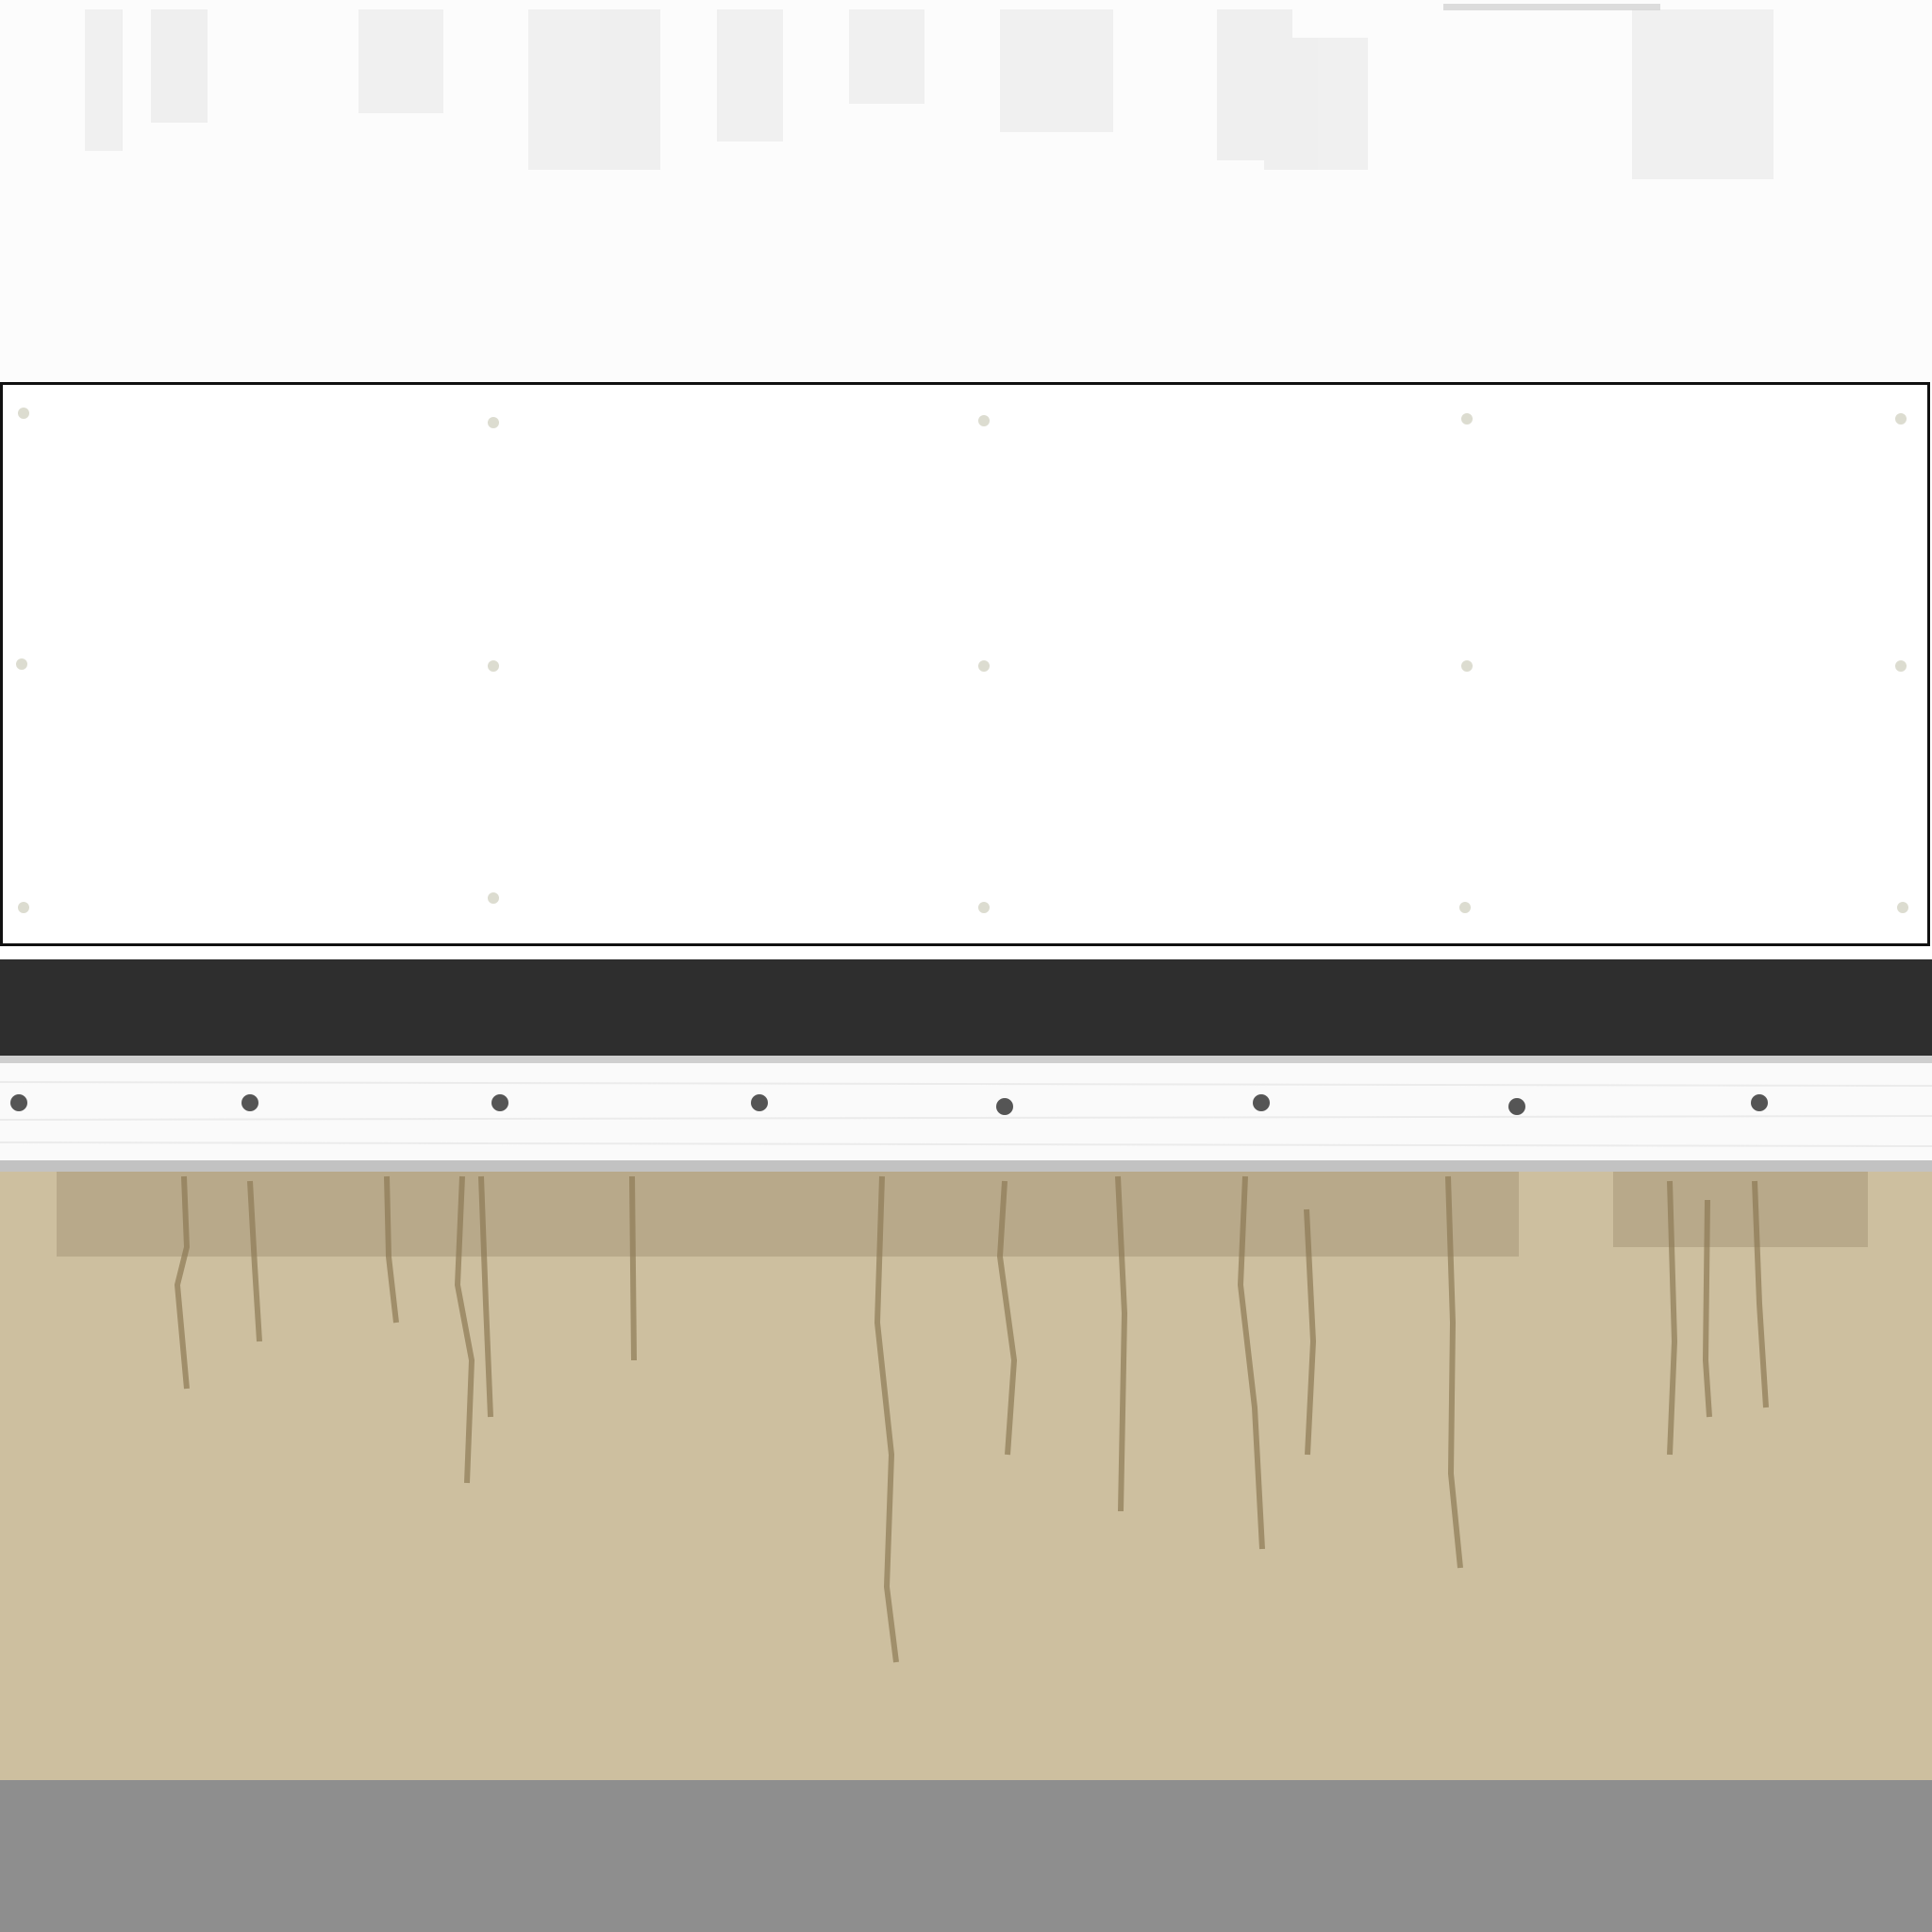 This screenshot has height=1932, width=1932. I want to click on trim-nail-row, so click(966, 1114).